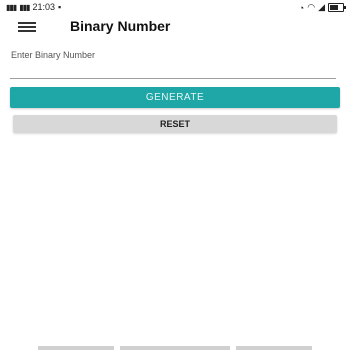 This screenshot has height=350, width=350. What do you see at coordinates (175, 27) in the screenshot?
I see `app-bar: Binary Number` at bounding box center [175, 27].